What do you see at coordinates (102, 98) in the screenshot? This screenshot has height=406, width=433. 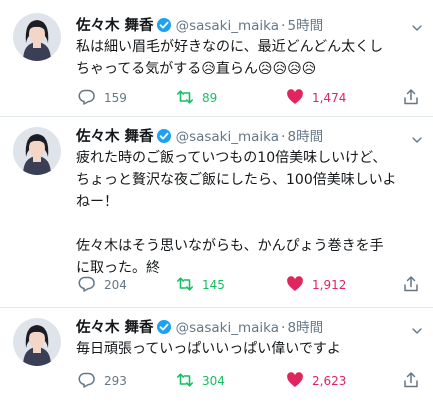 I see `reply-button: 159` at bounding box center [102, 98].